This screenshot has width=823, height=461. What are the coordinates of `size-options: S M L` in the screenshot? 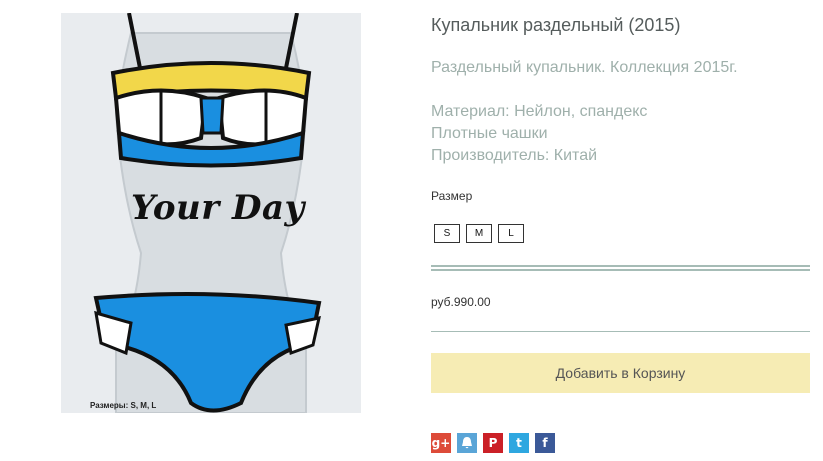 It's located at (479, 233).